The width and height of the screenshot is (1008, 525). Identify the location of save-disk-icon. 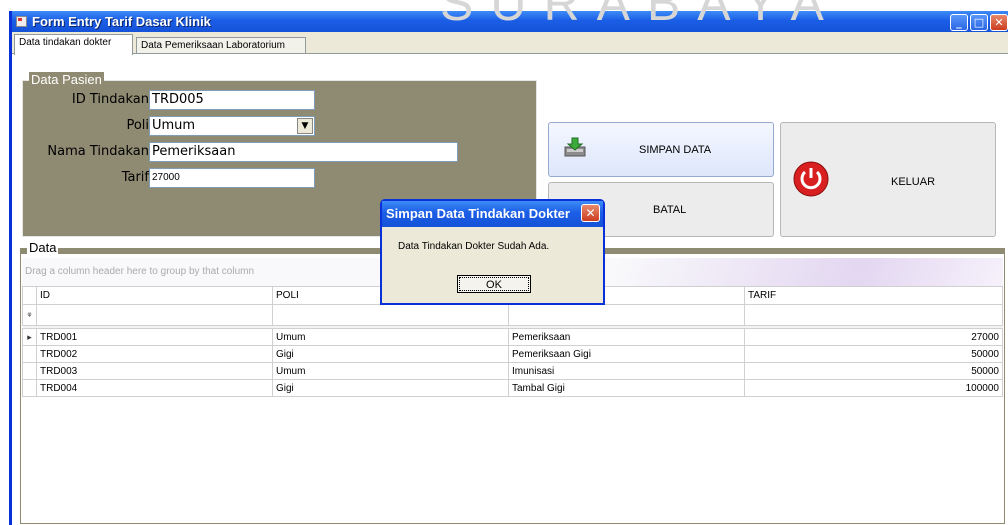
(576, 149).